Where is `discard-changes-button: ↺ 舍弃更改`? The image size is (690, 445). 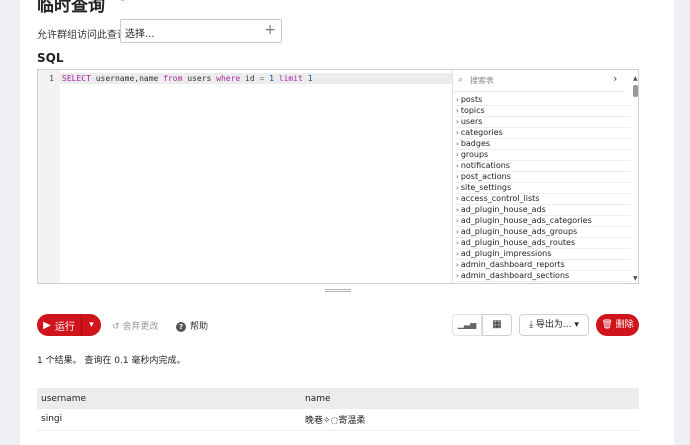 discard-changes-button: ↺ 舍弃更改 is located at coordinates (135, 325).